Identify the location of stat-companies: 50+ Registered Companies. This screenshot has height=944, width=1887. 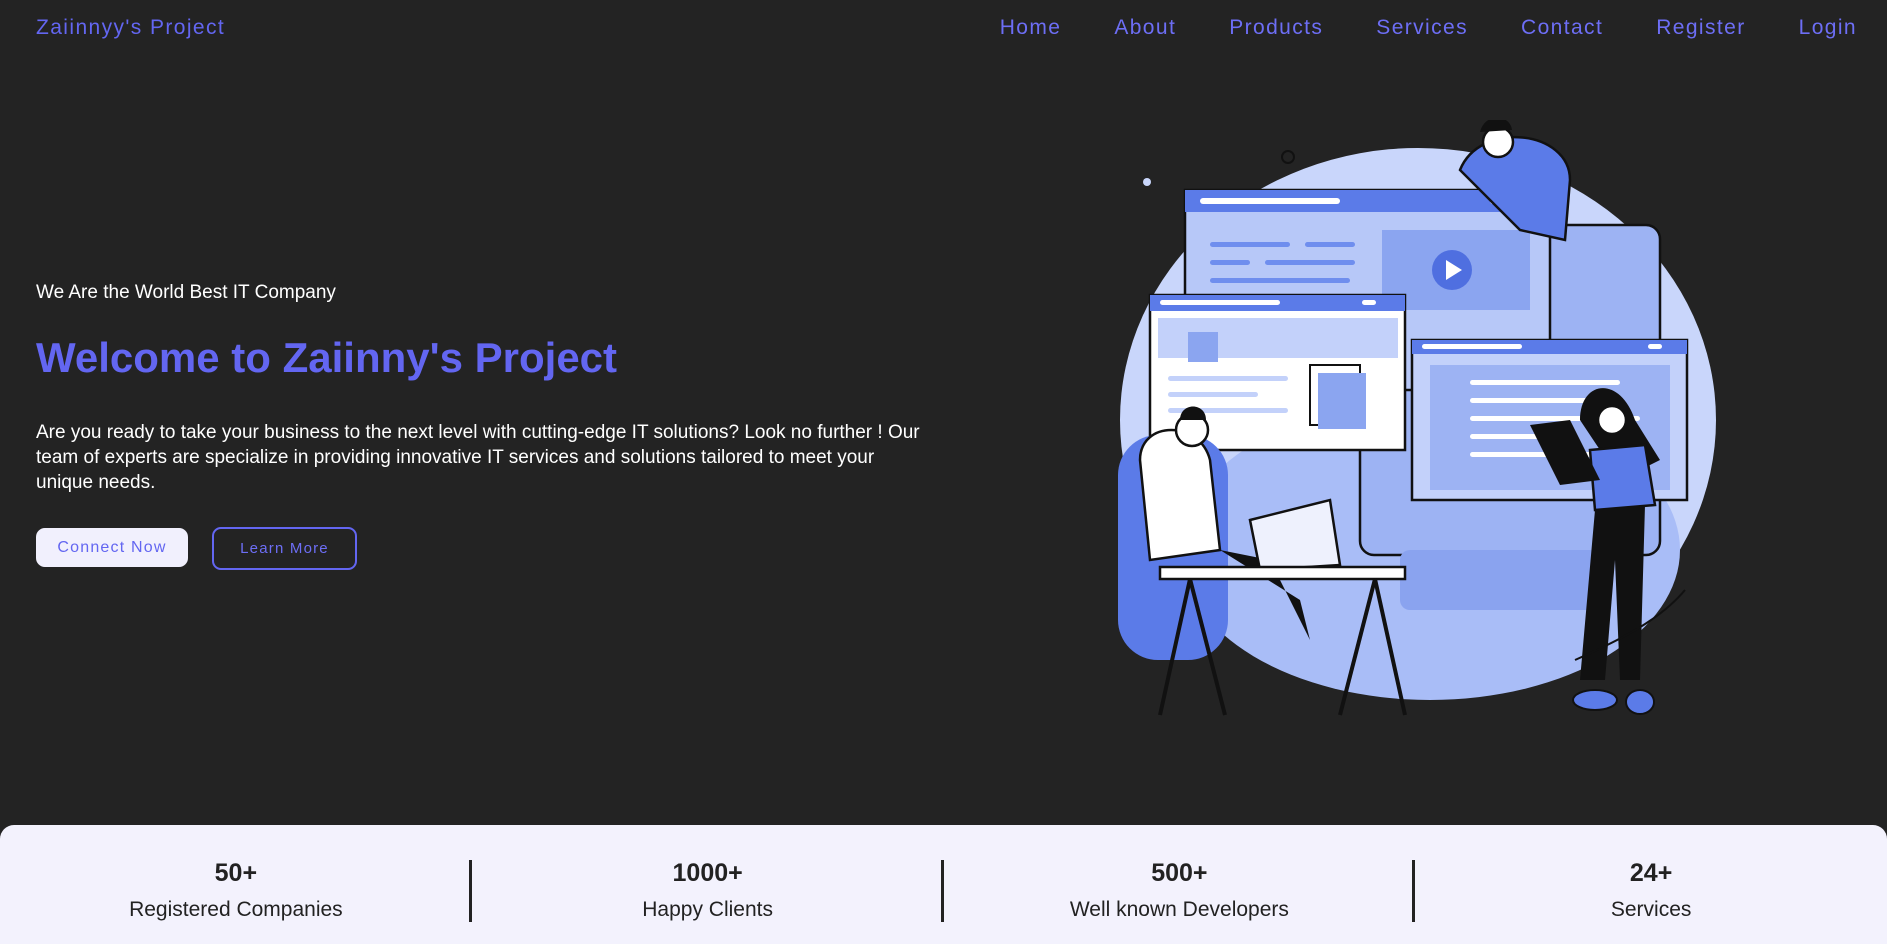
(236, 884).